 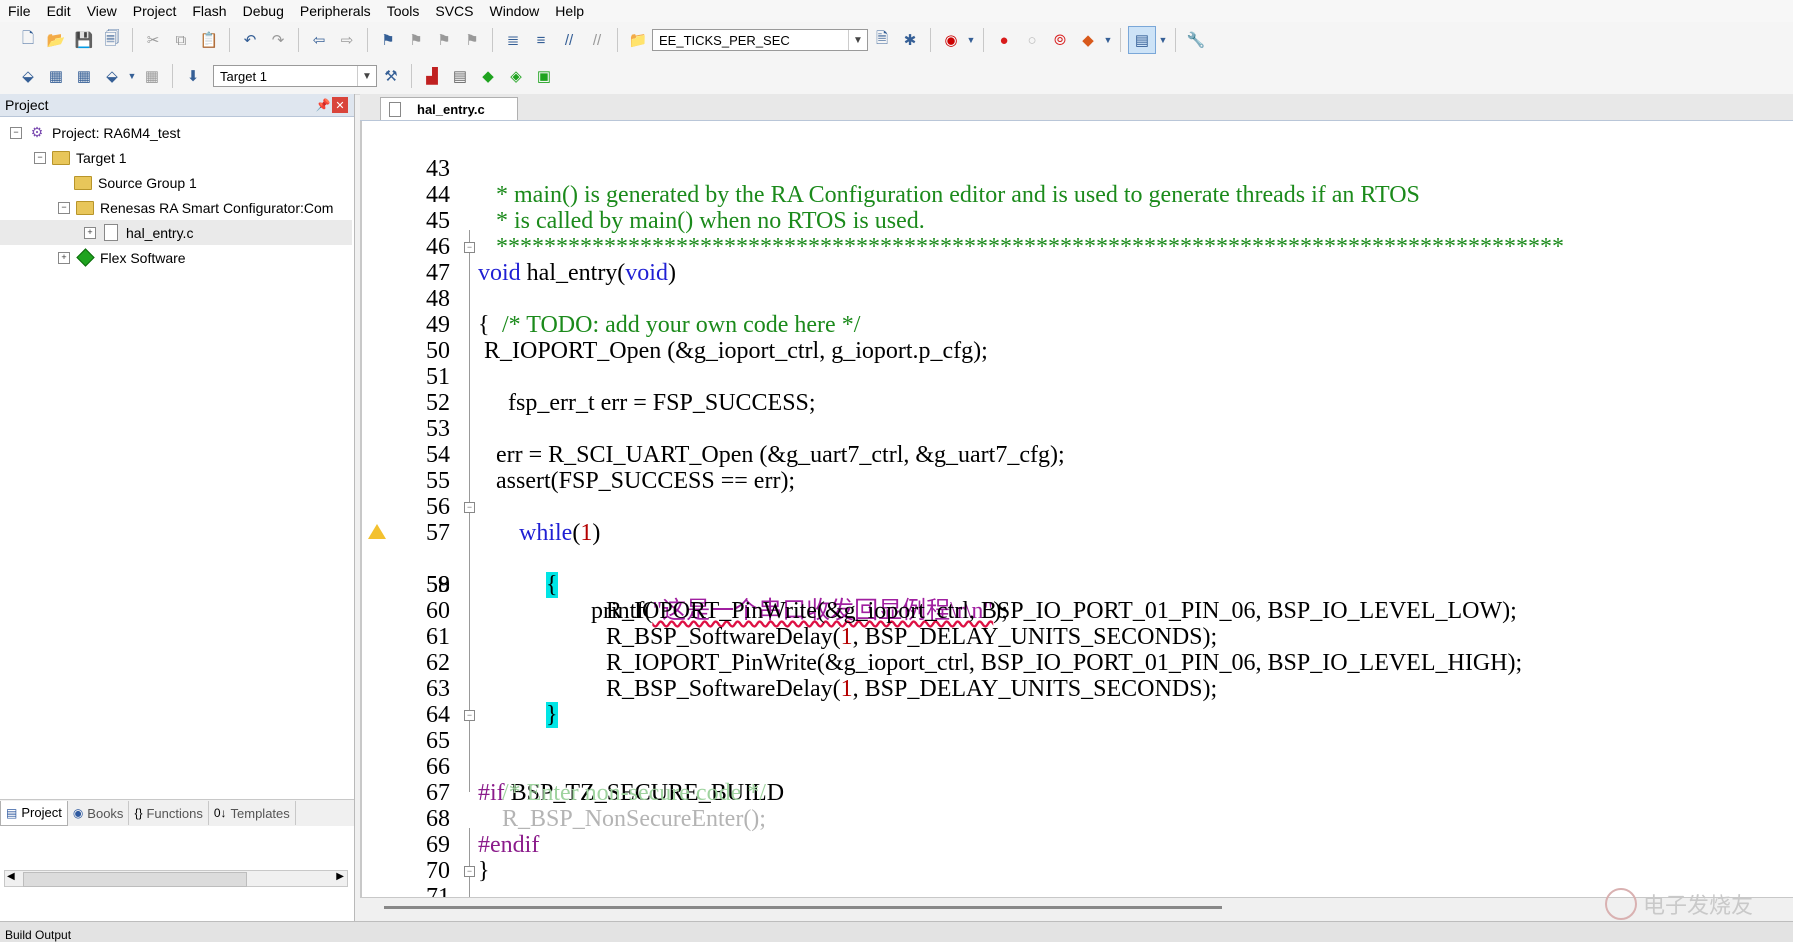 What do you see at coordinates (910, 40) in the screenshot?
I see `incremental-find-icon: ✱` at bounding box center [910, 40].